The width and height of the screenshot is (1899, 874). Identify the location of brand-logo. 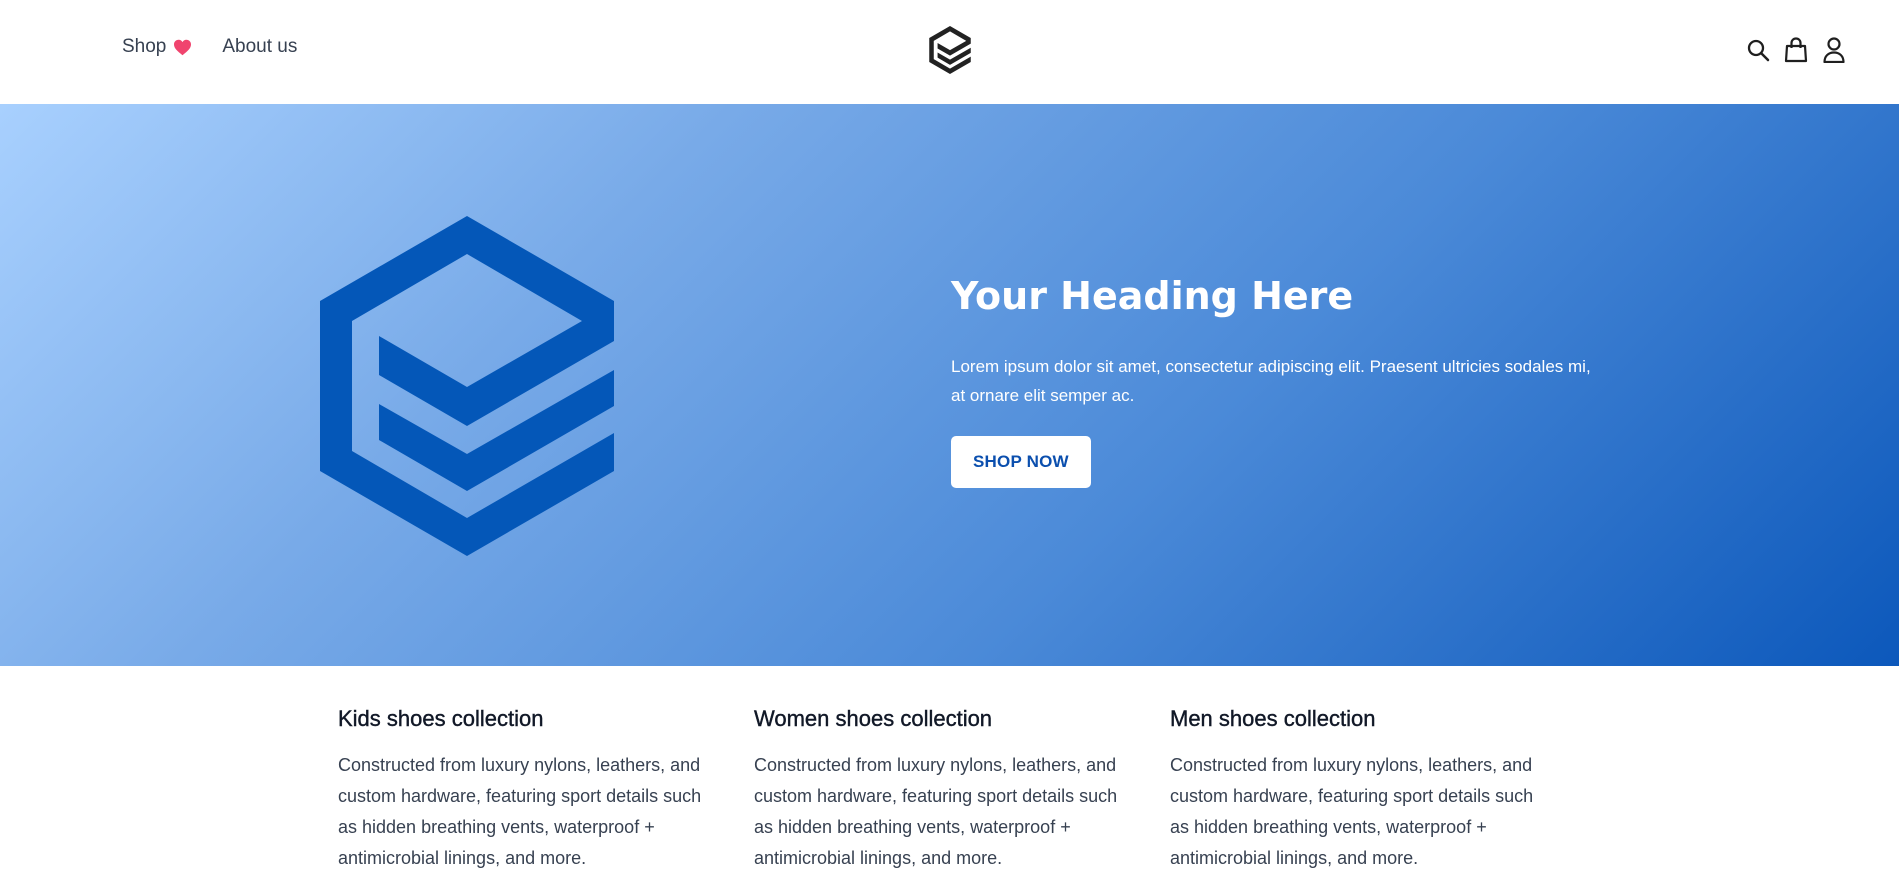
(950, 50).